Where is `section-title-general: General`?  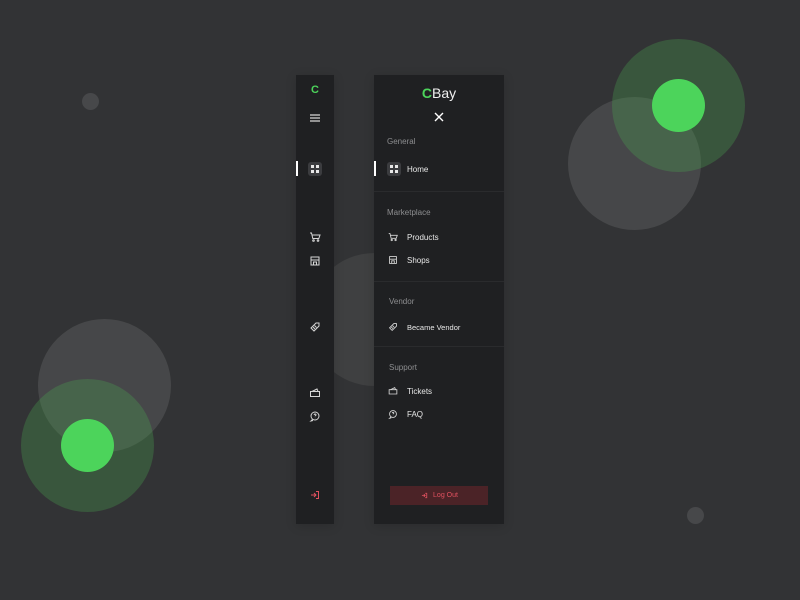 section-title-general: General is located at coordinates (401, 141).